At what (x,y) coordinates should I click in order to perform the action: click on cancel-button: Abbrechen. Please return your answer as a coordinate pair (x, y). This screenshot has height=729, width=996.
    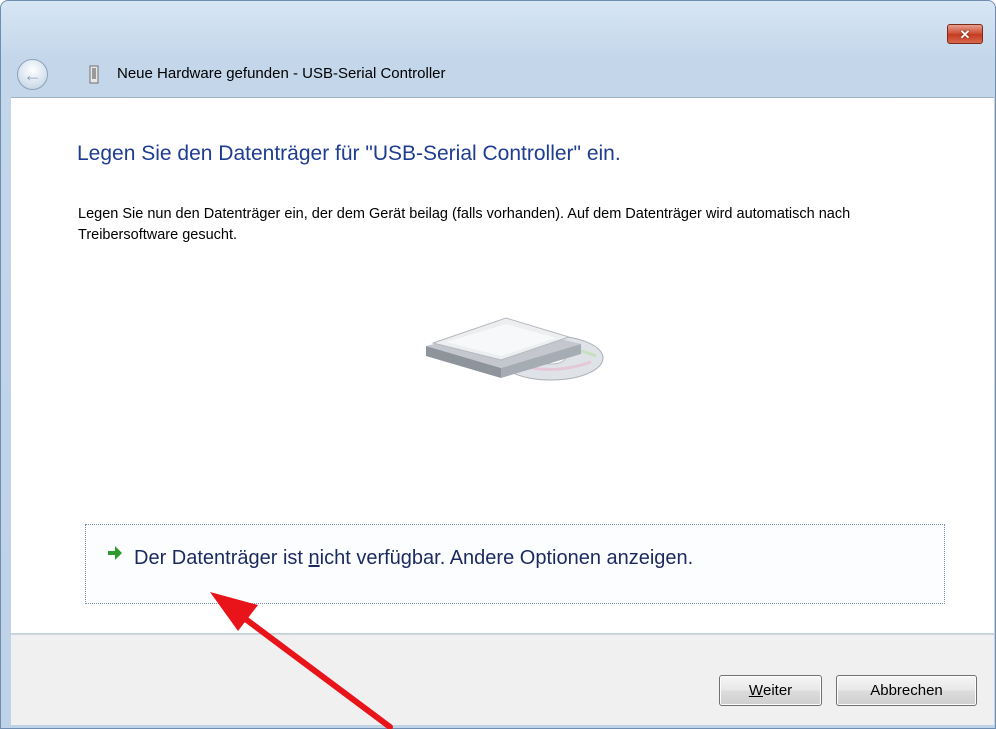
    Looking at the image, I should click on (906, 690).